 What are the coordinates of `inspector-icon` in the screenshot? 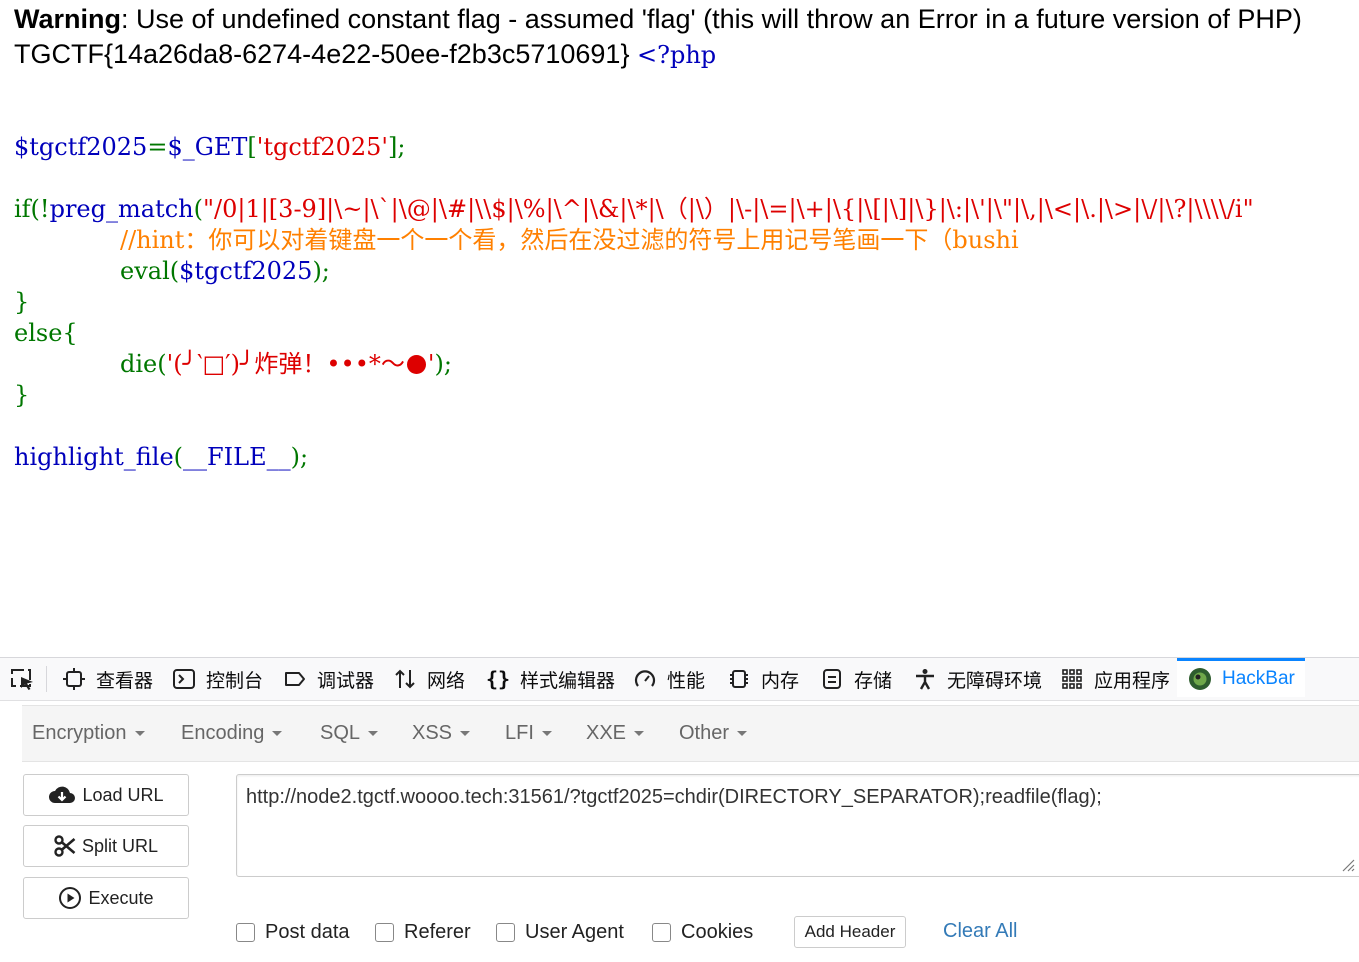 It's located at (74, 679).